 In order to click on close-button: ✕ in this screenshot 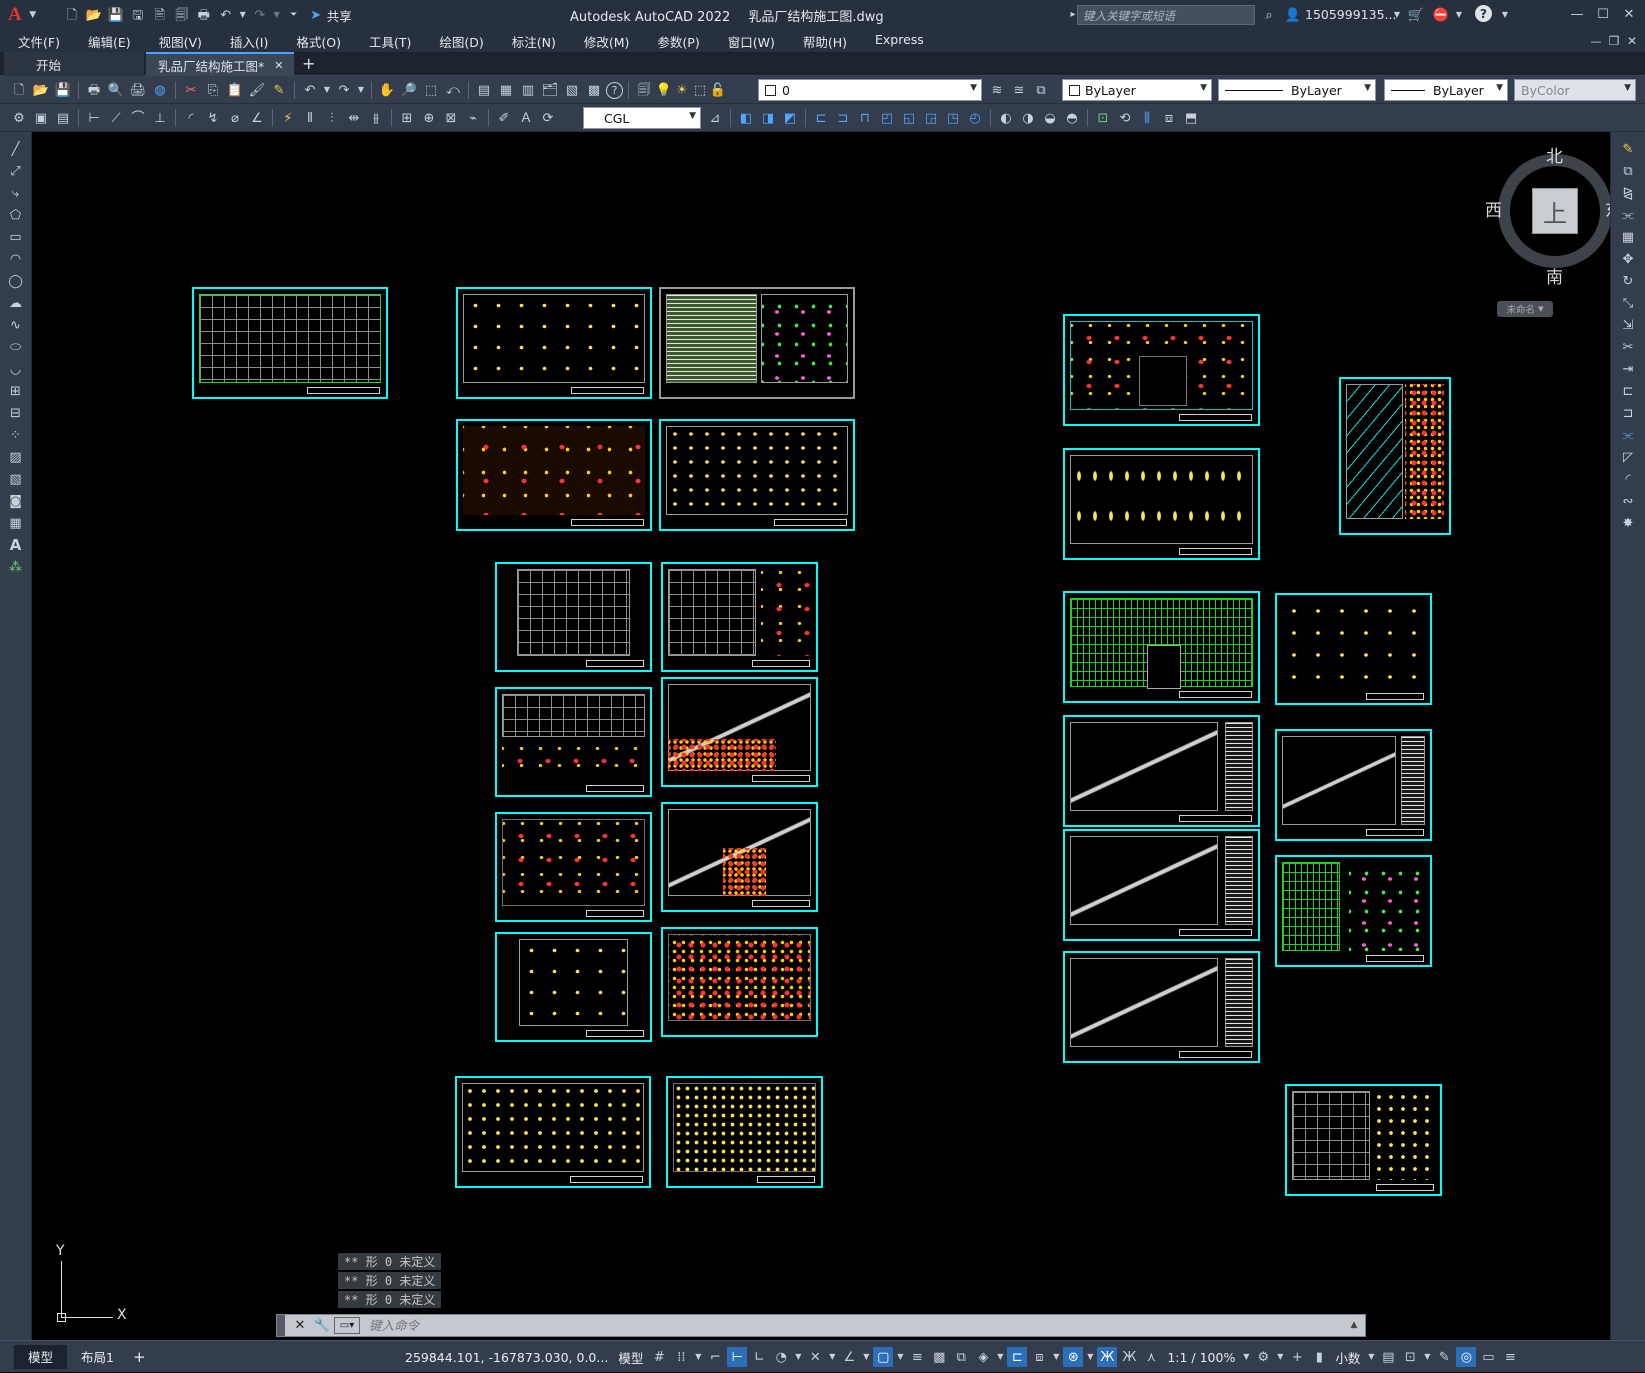, I will do `click(1629, 14)`.